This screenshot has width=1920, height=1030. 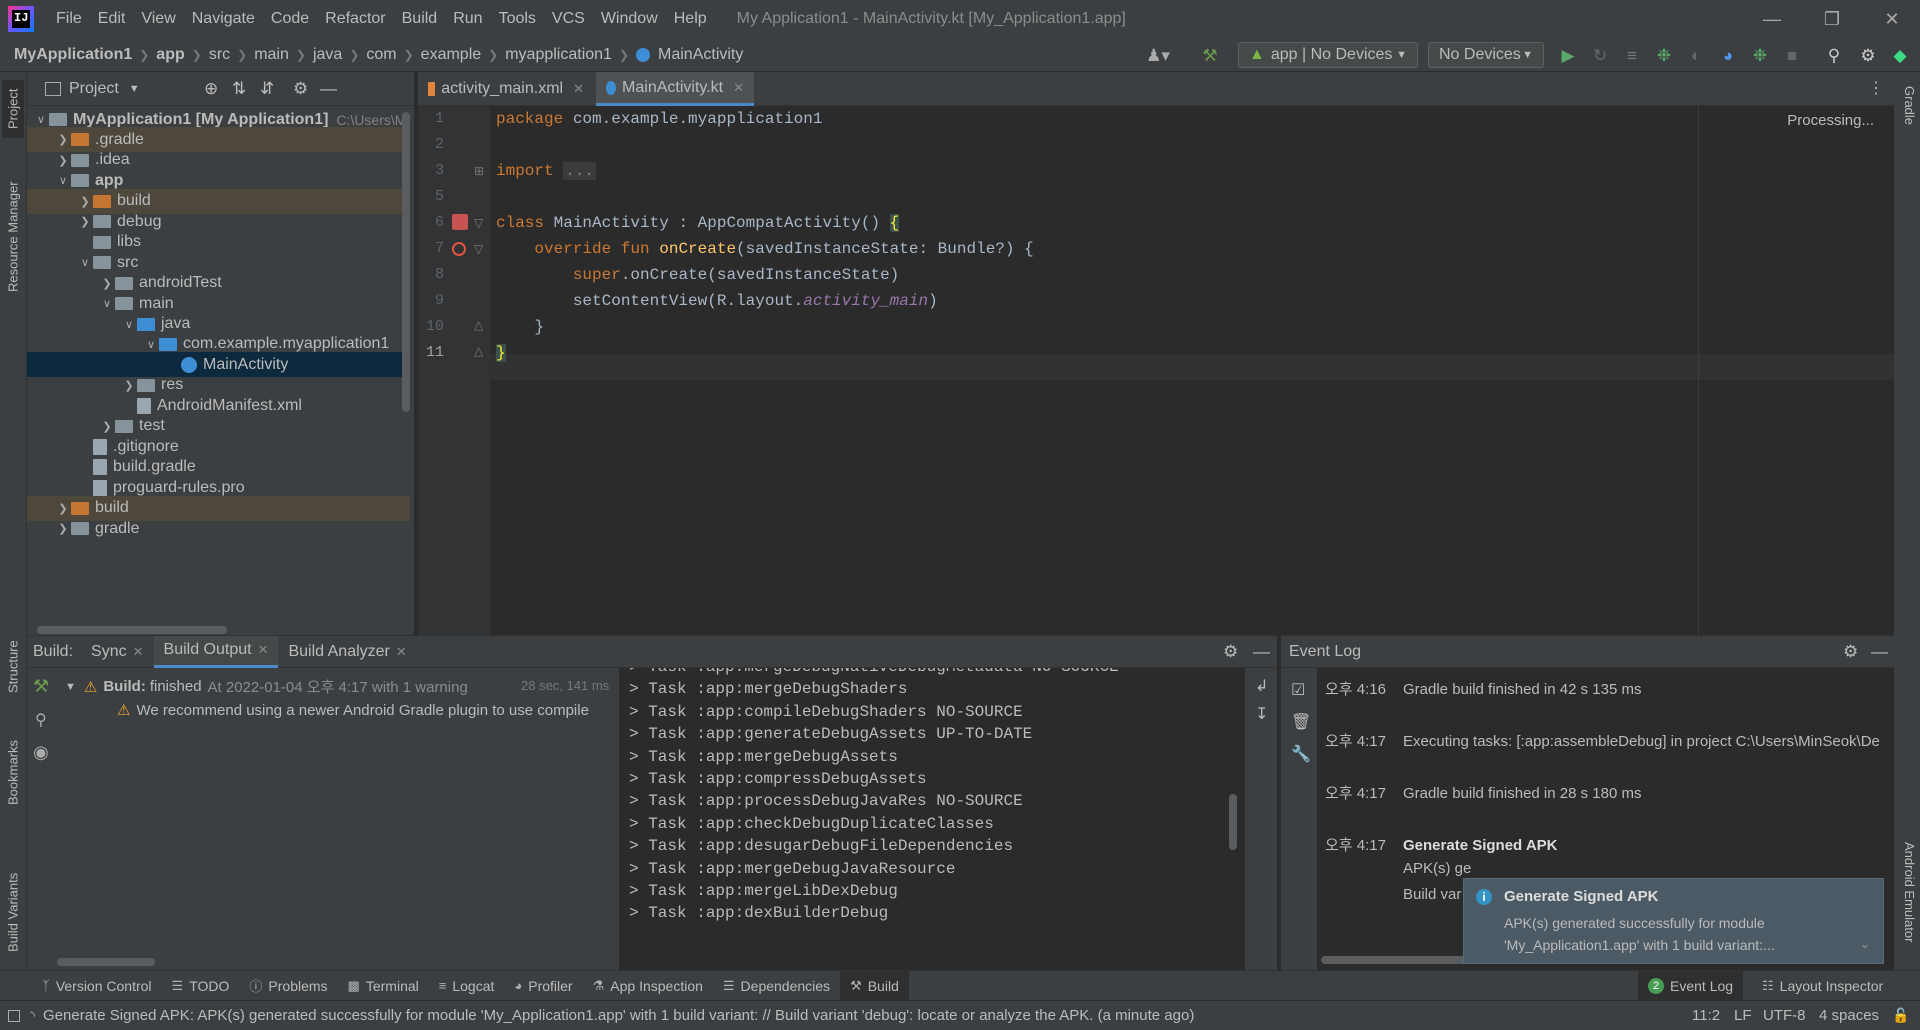 I want to click on menu-build: Build, so click(x=420, y=19).